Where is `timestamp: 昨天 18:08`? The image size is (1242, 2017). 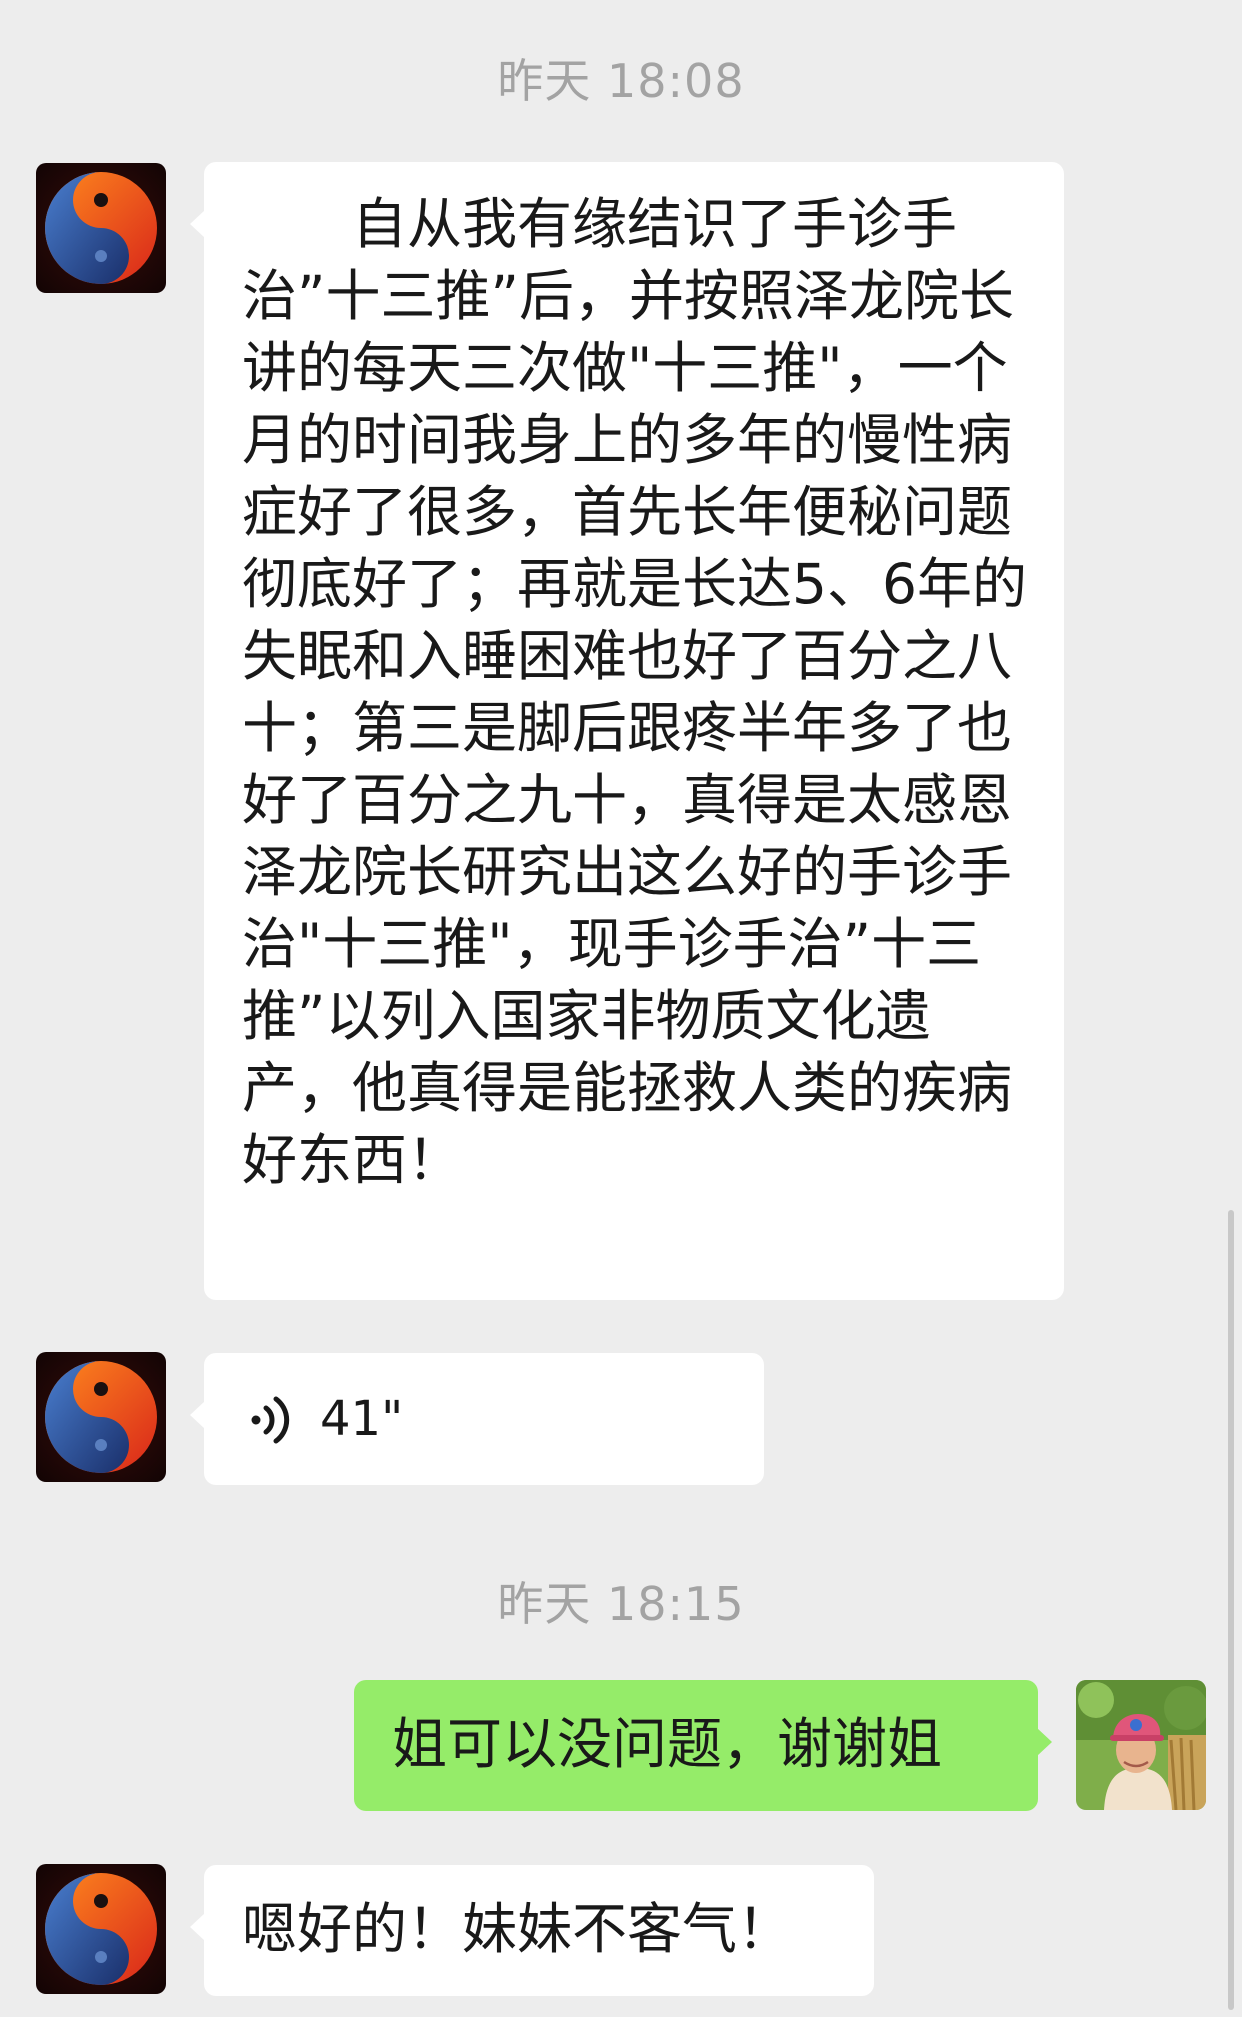
timestamp: 昨天 18:08 is located at coordinates (621, 81).